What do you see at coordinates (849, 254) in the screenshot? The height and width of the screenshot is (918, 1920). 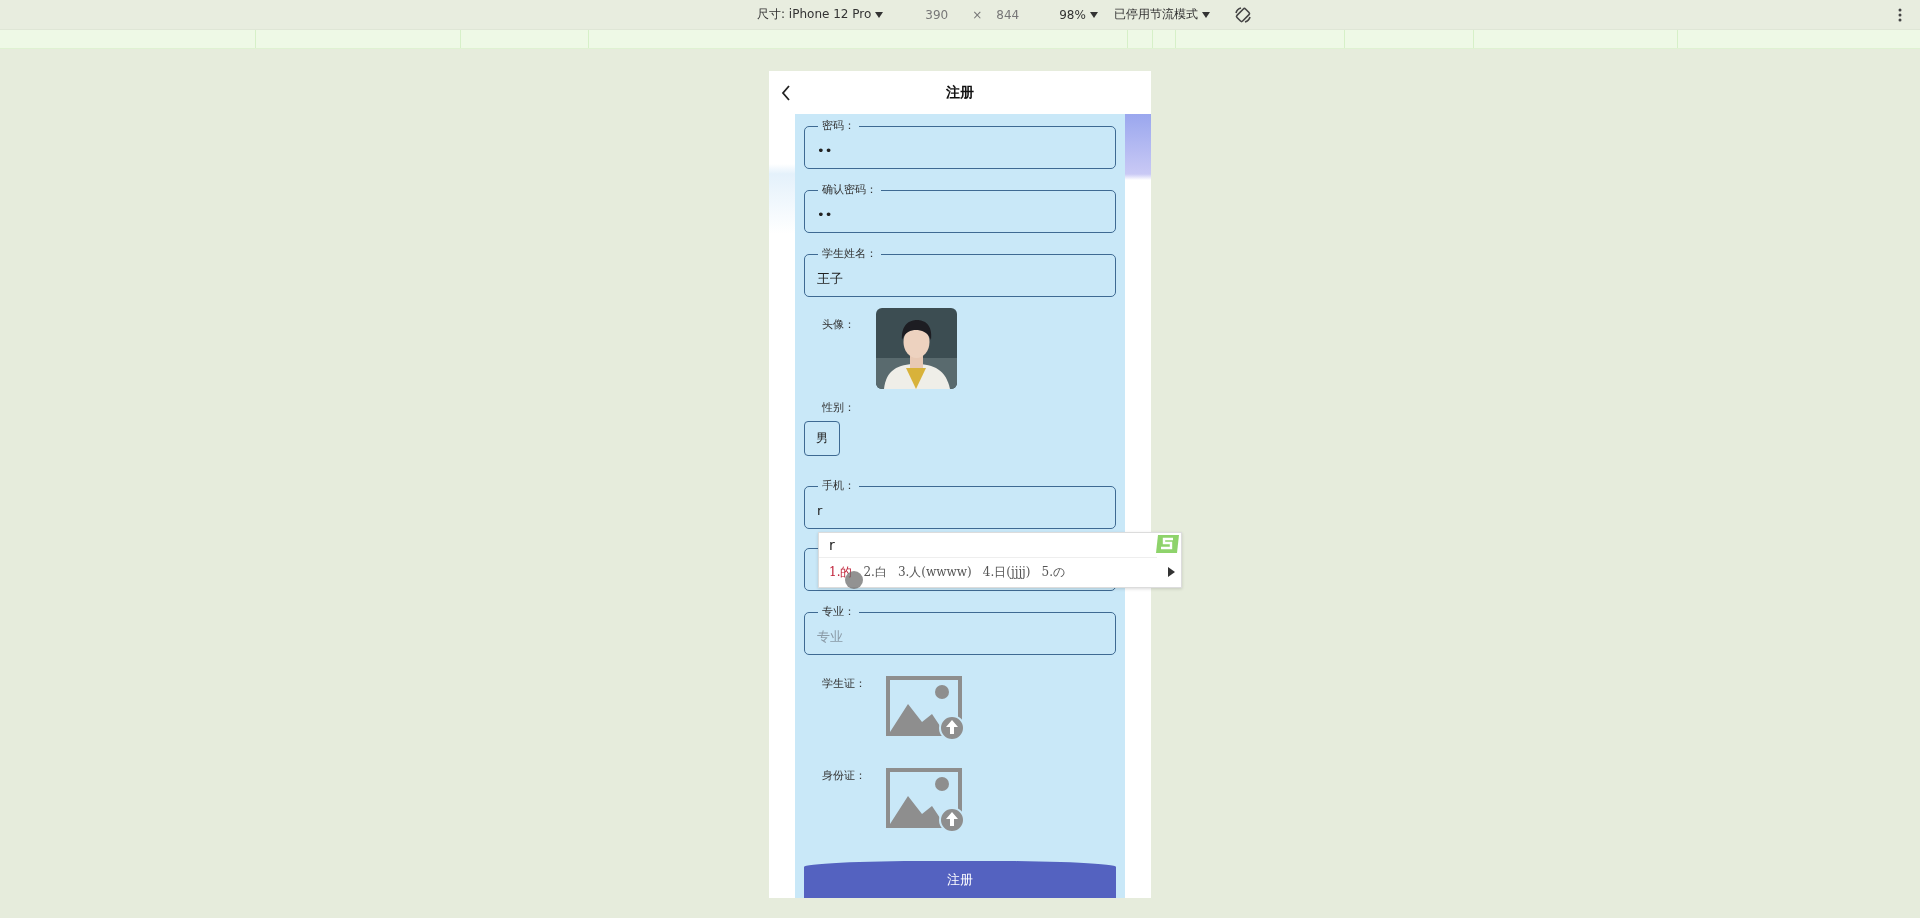 I see `field-label: 学生姓名：` at bounding box center [849, 254].